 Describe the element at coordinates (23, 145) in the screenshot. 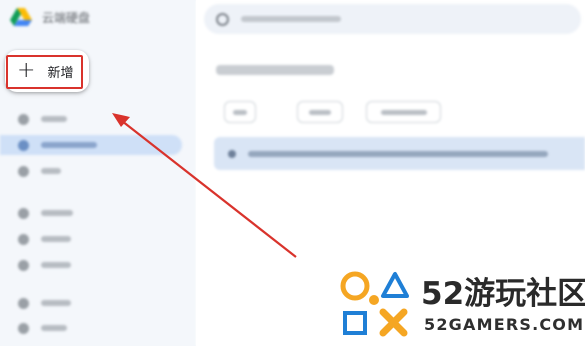

I see `my-drive-icon` at that location.